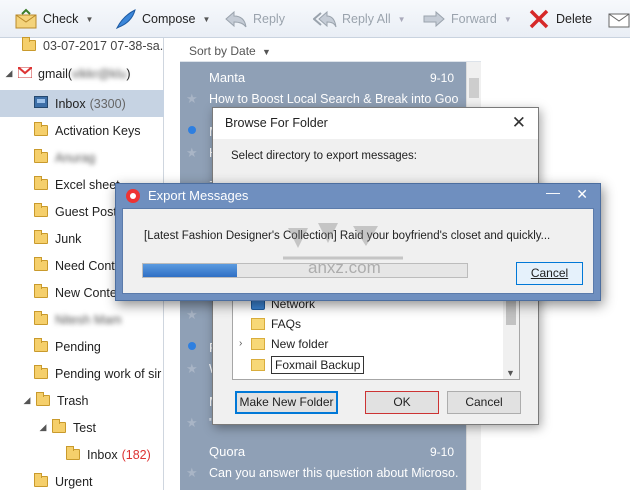 The width and height of the screenshot is (630, 495). I want to click on sidebar-item-folder: Pending, so click(82, 346).